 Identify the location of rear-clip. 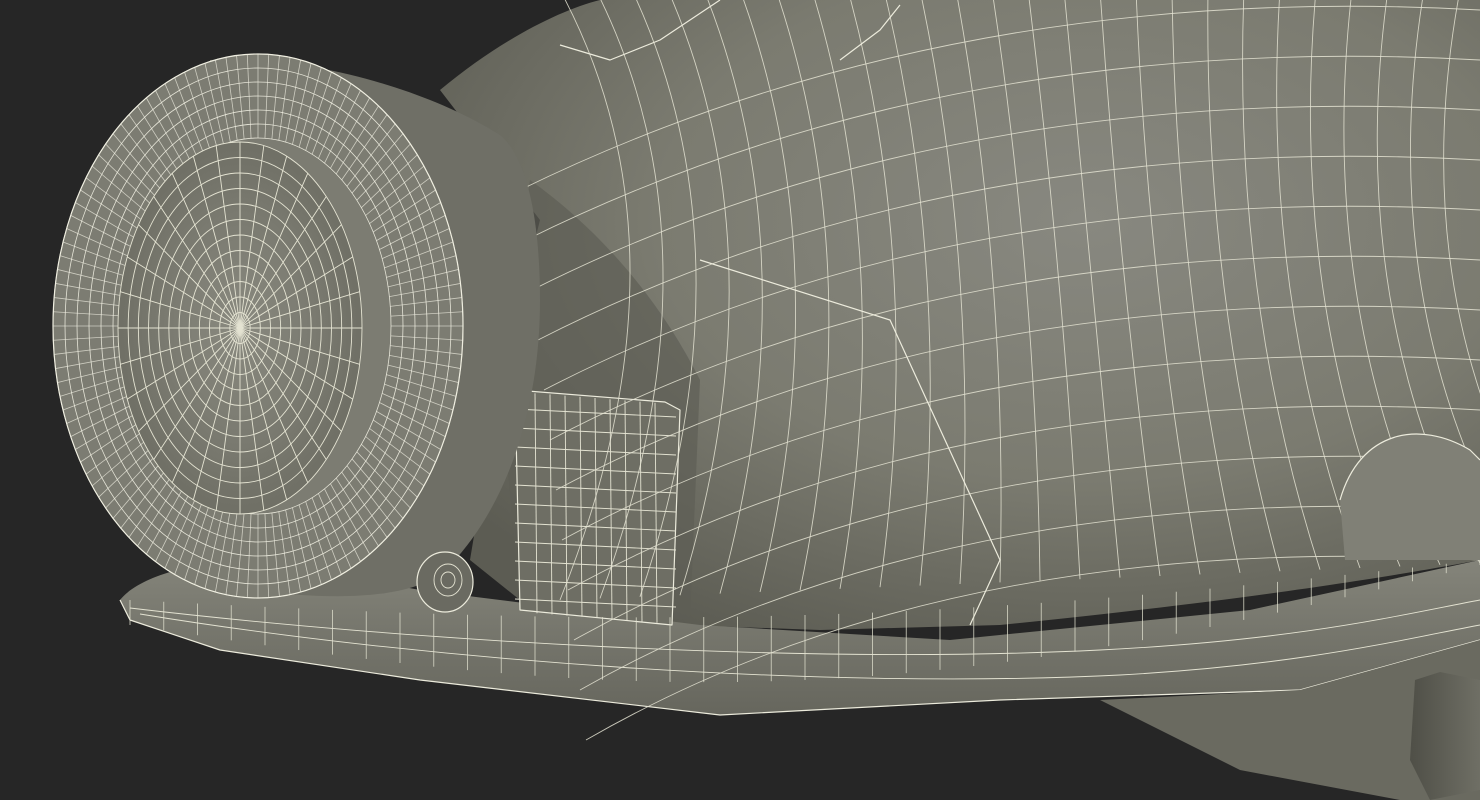
(1445, 736).